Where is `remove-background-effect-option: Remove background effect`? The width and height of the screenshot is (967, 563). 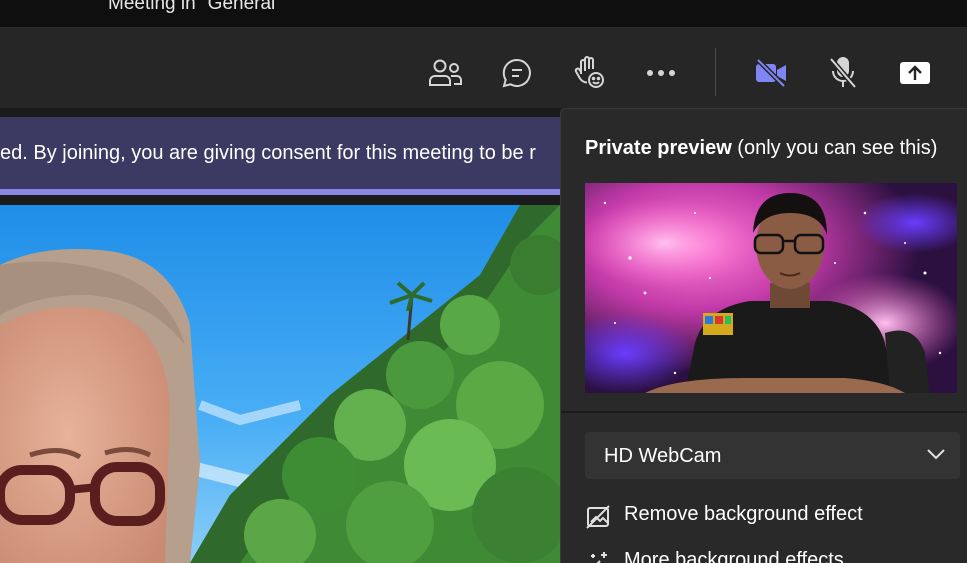 remove-background-effect-option: Remove background effect is located at coordinates (770, 516).